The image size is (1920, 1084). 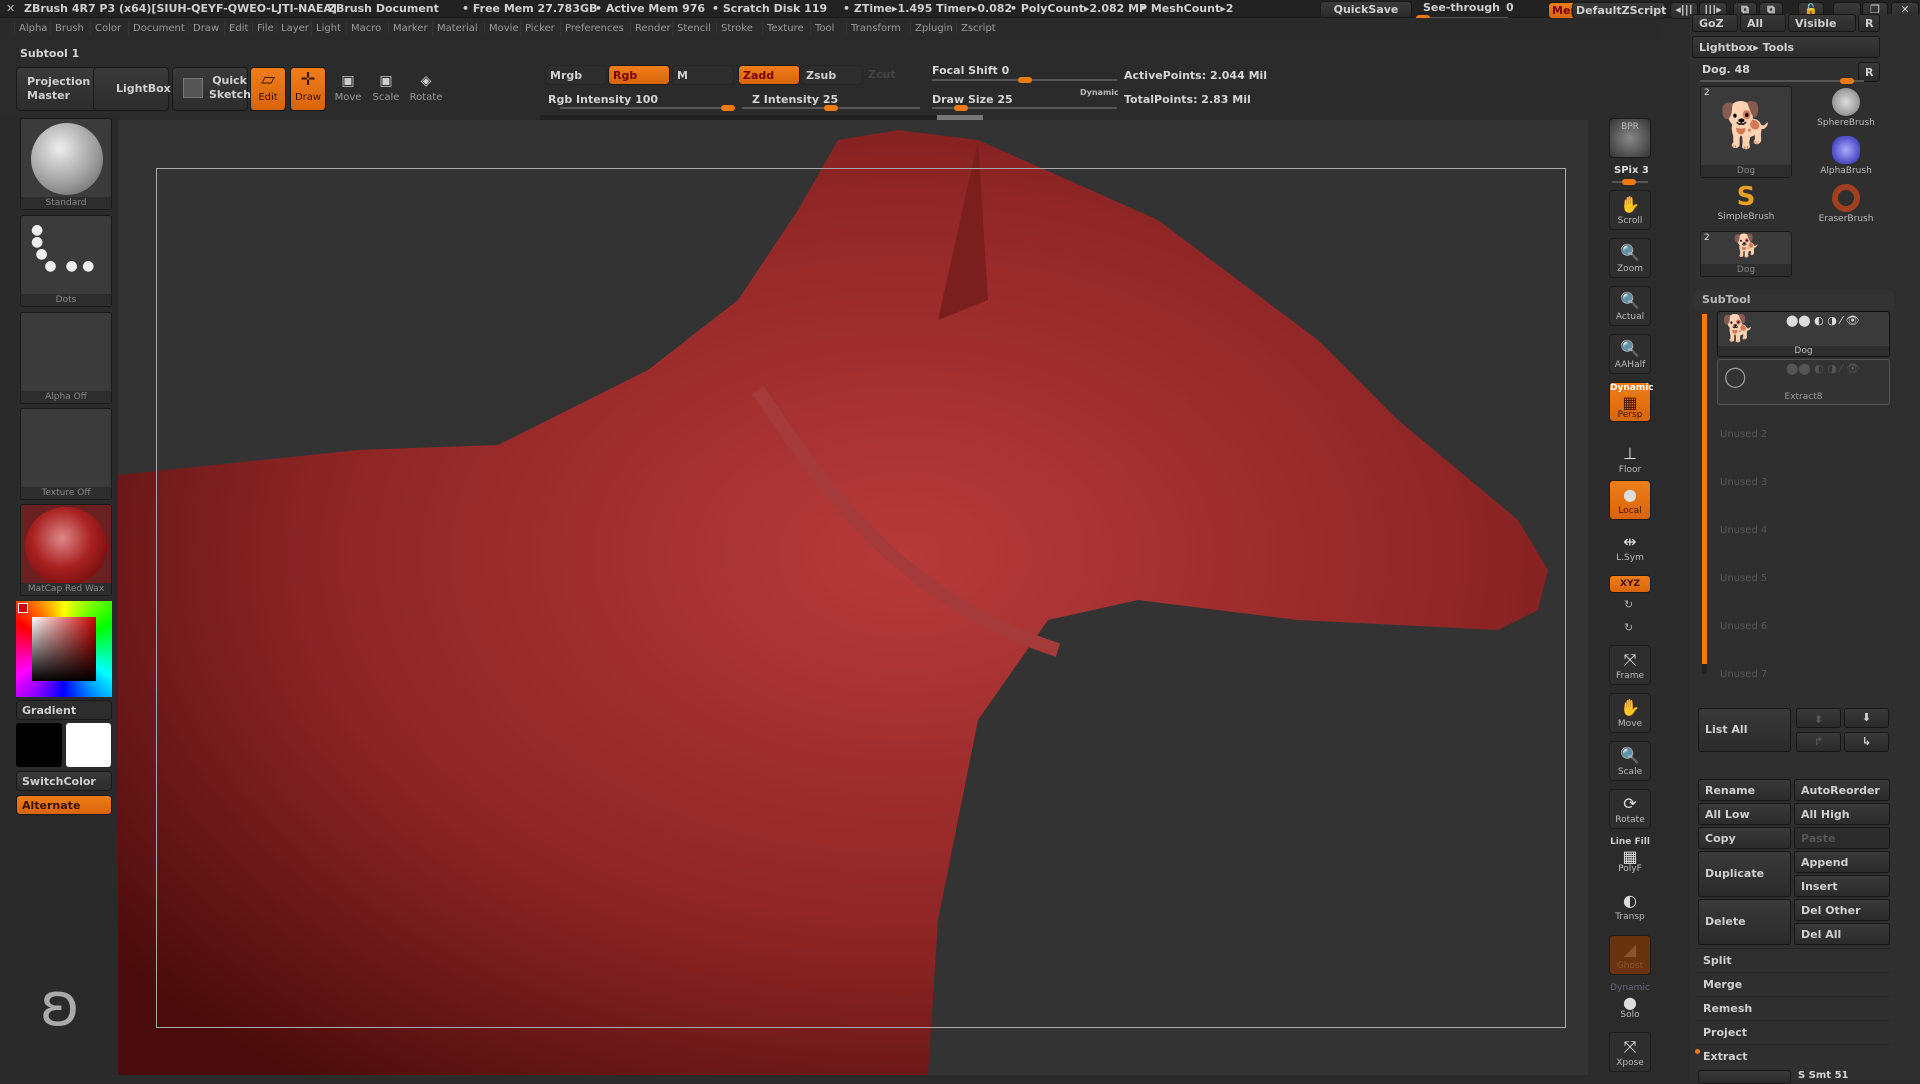 I want to click on main-color-swatch, so click(x=39, y=745).